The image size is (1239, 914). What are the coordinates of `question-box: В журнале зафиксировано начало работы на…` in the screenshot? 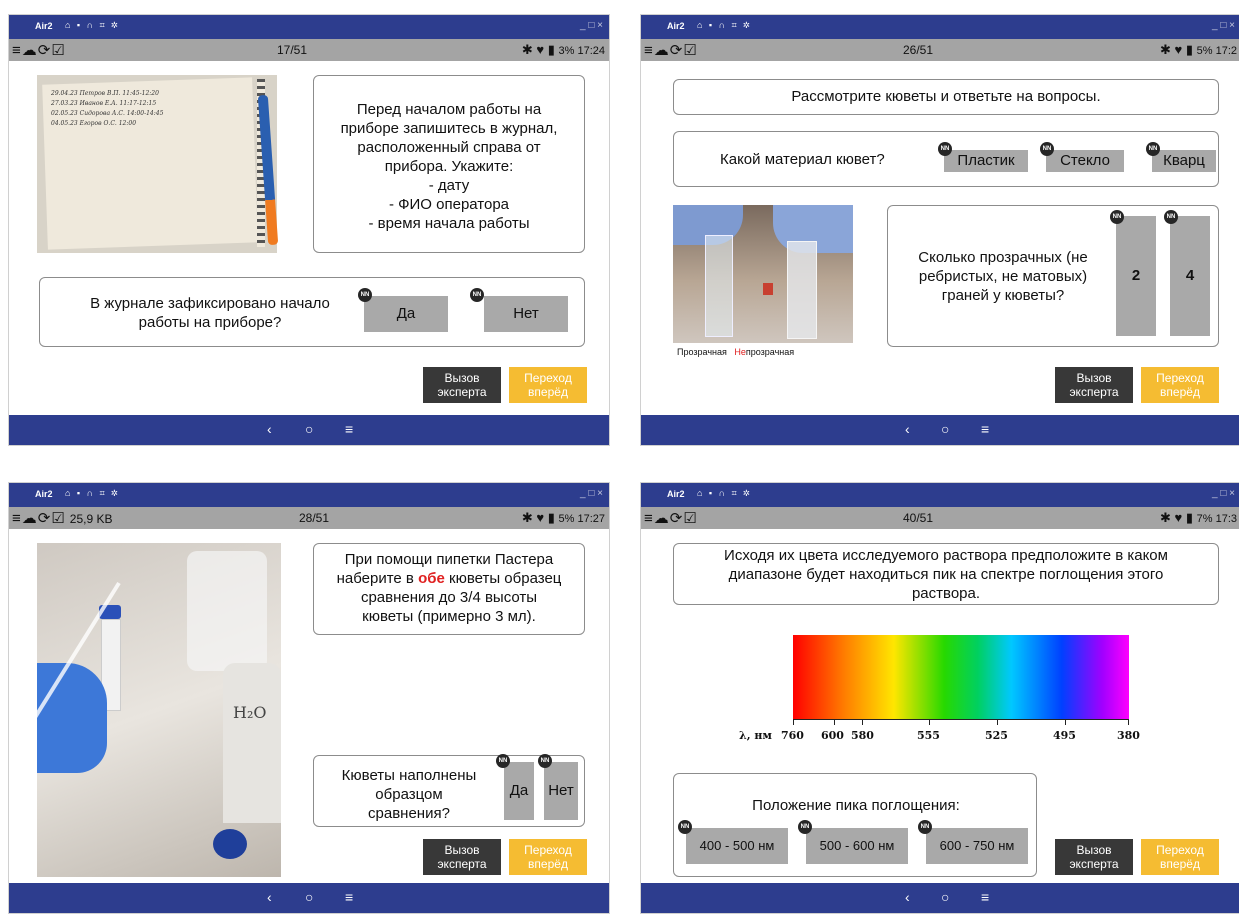 It's located at (312, 312).